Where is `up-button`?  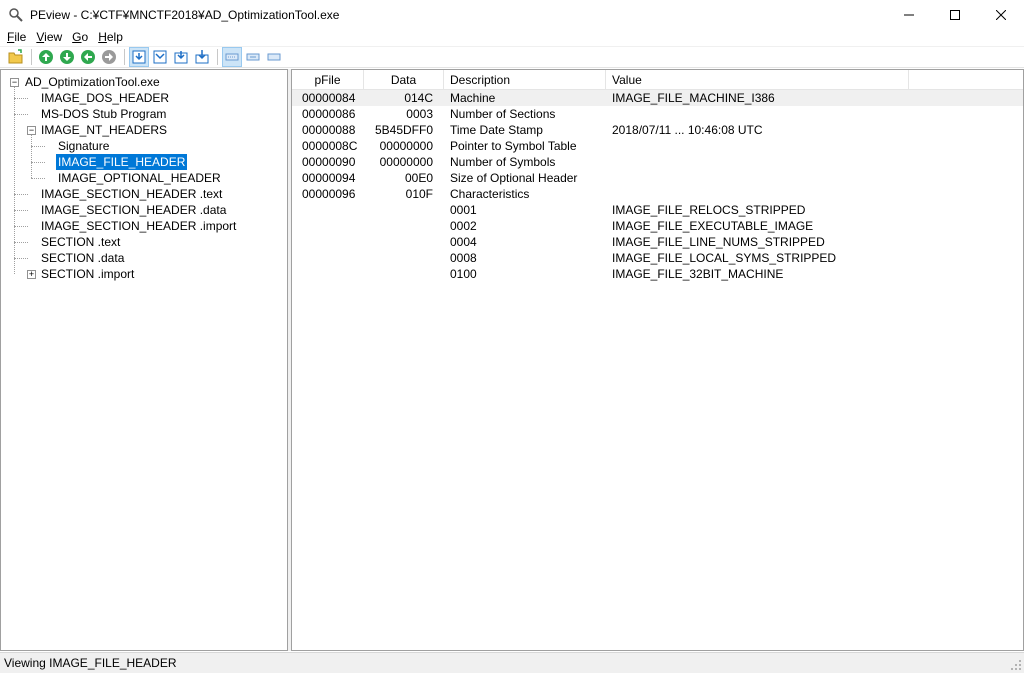
up-button is located at coordinates (88, 57).